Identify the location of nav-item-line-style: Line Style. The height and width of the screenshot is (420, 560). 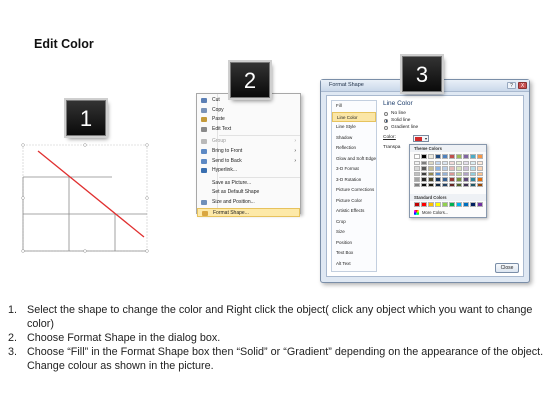
(354, 127).